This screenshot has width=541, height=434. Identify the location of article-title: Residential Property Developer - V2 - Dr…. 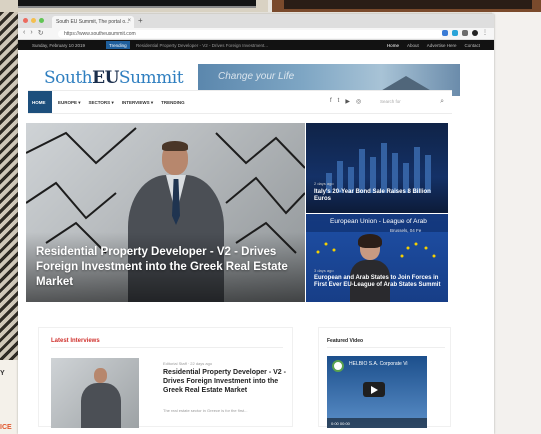
(225, 381).